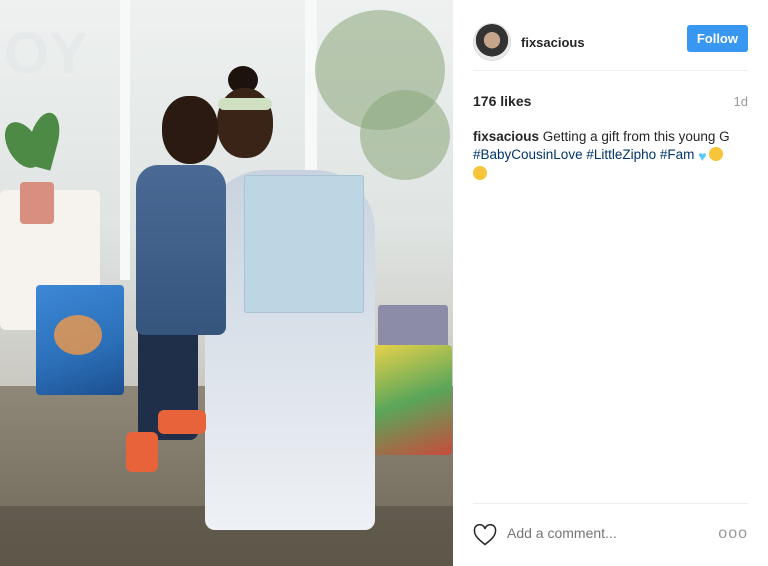 Image resolution: width=768 pixels, height=566 pixels. What do you see at coordinates (502, 101) in the screenshot?
I see `likes-count: 176 likes` at bounding box center [502, 101].